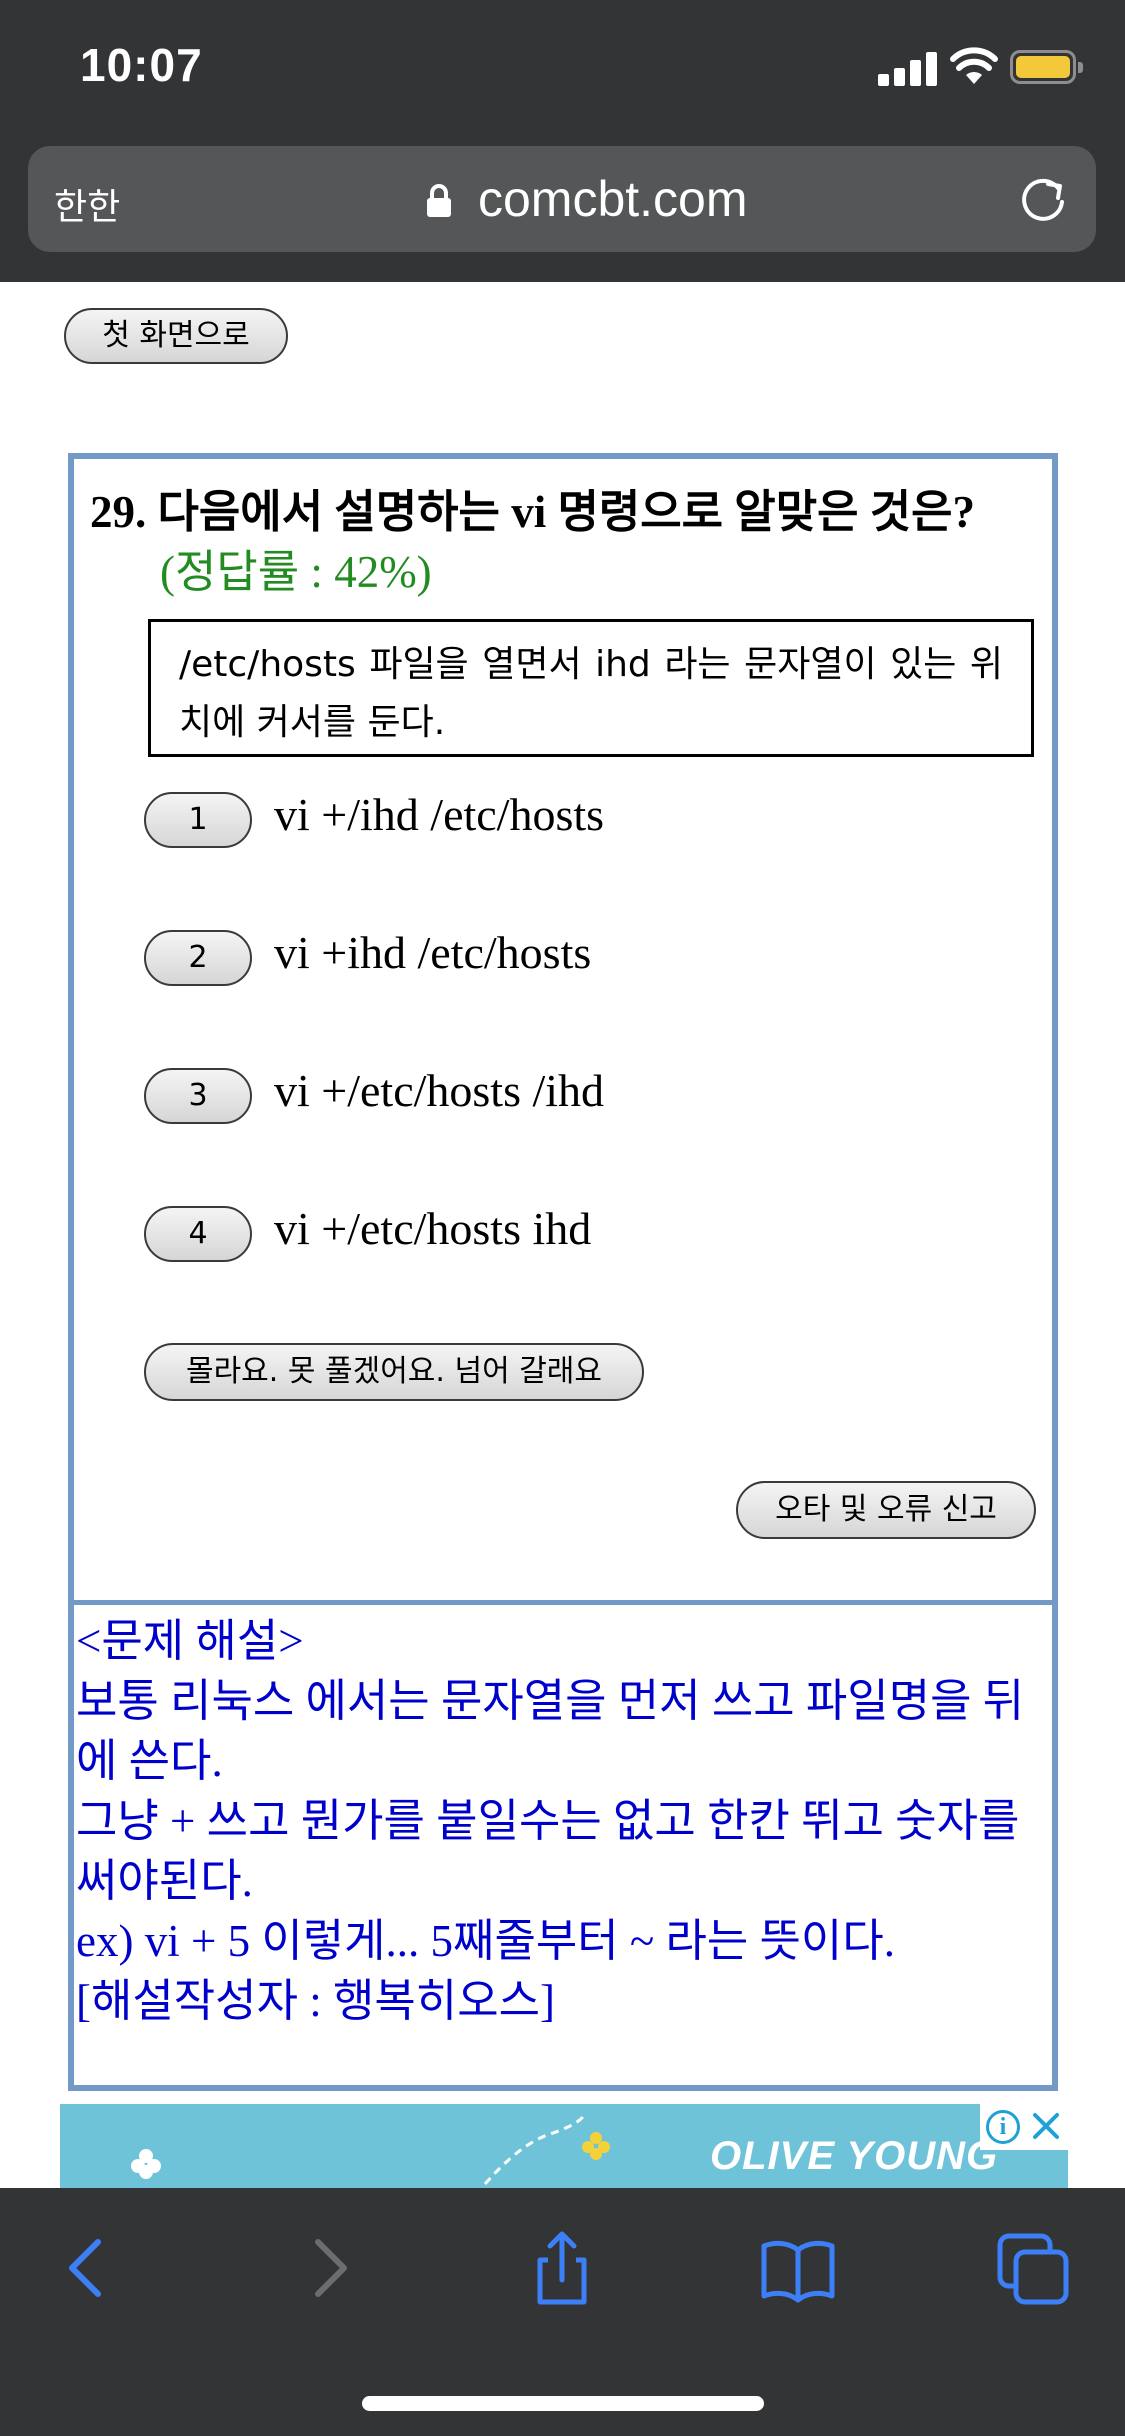 The width and height of the screenshot is (1125, 2436). What do you see at coordinates (974, 65) in the screenshot?
I see `wifi-icon` at bounding box center [974, 65].